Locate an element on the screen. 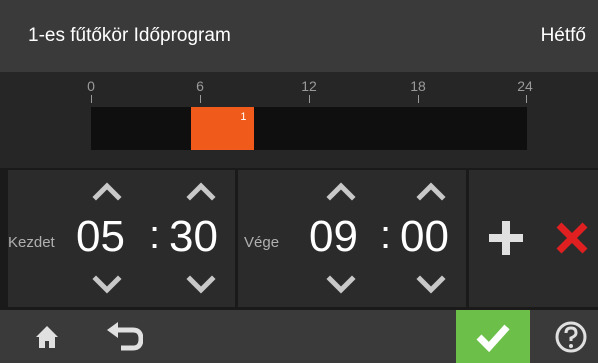 The height and width of the screenshot is (363, 598). home-button is located at coordinates (47, 336).